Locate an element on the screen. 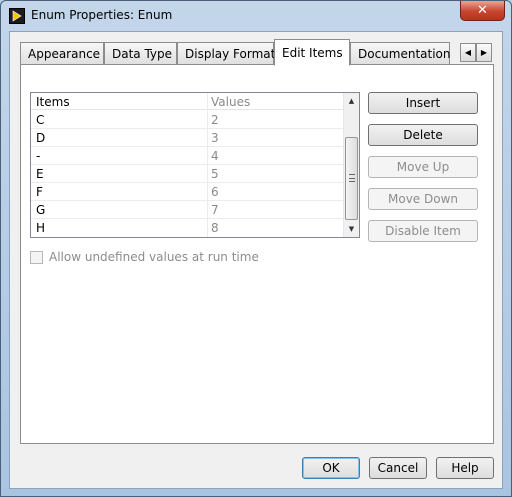 This screenshot has height=497, width=512. allow-undefined-values-option: Allow undefined values at run time is located at coordinates (144, 257).